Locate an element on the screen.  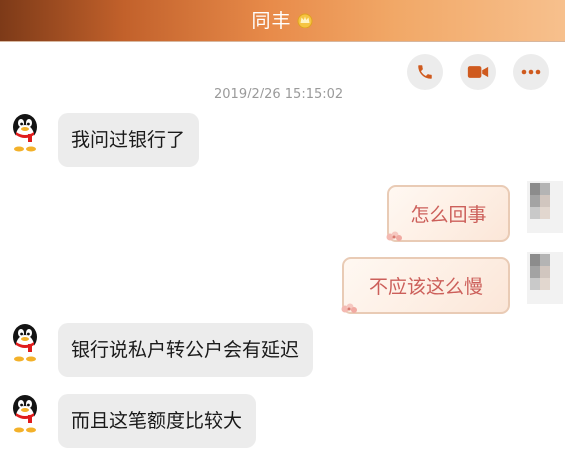
message-bubble-outgoing: 不应该这么慢 is located at coordinates (425, 285).